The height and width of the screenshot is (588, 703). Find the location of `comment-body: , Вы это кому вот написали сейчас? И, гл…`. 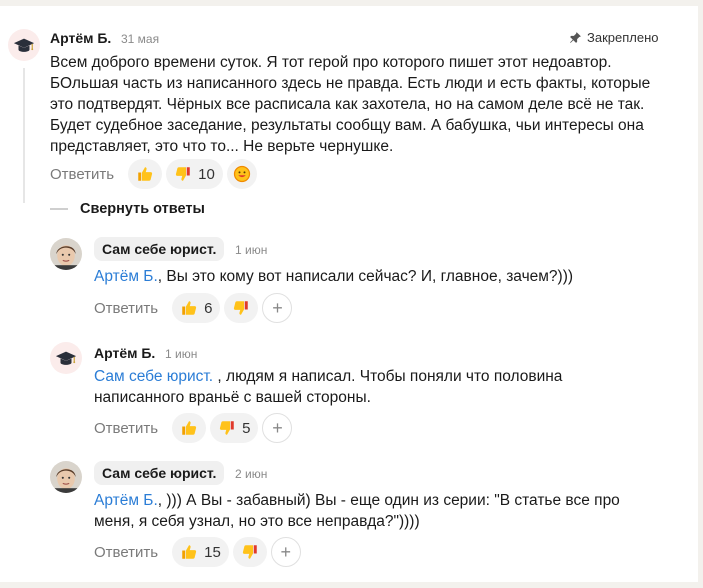

comment-body: , Вы это кому вот написали сейчас? И, гл… is located at coordinates (365, 276).